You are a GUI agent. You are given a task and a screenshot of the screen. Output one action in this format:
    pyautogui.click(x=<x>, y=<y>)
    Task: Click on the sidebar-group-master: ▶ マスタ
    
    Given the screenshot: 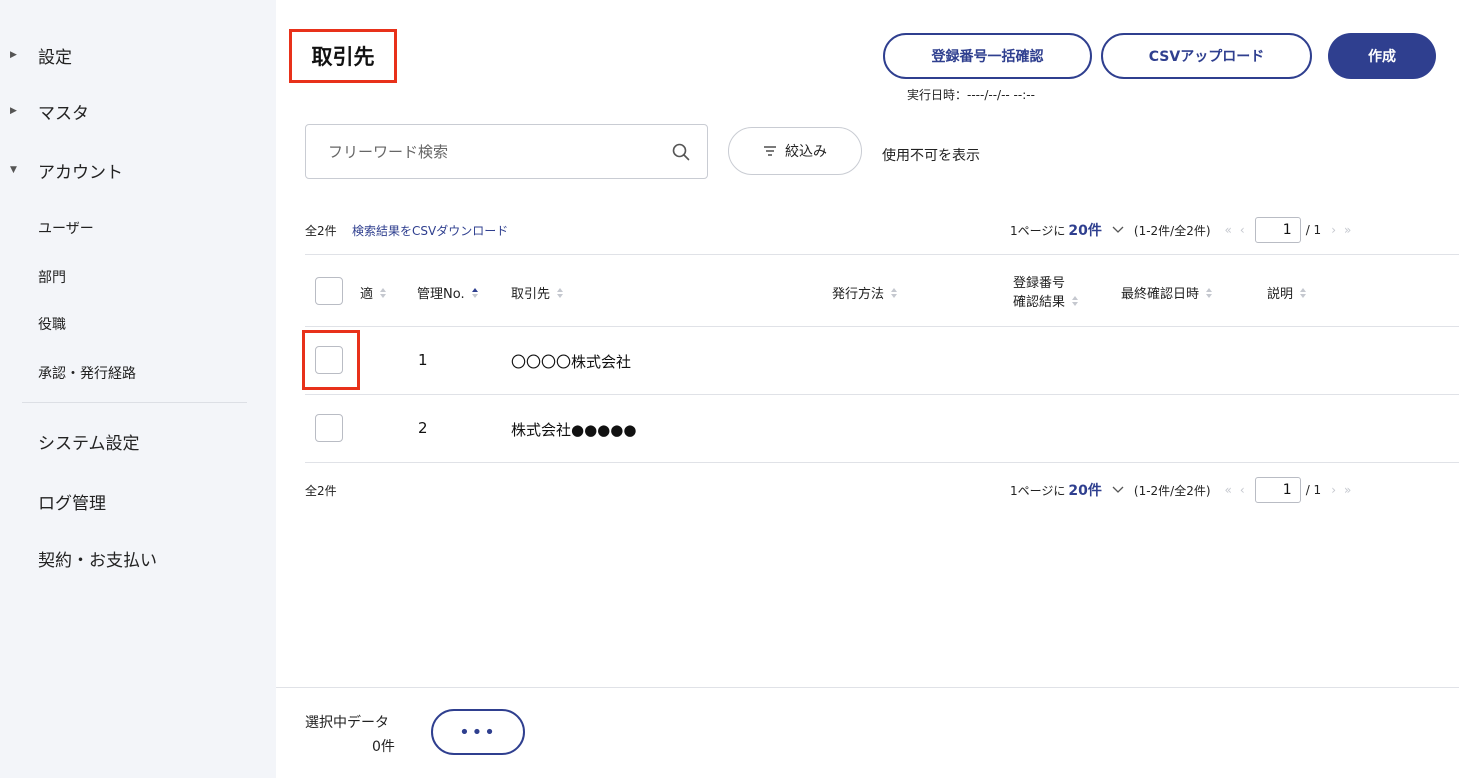 What is the action you would take?
    pyautogui.click(x=49, y=111)
    